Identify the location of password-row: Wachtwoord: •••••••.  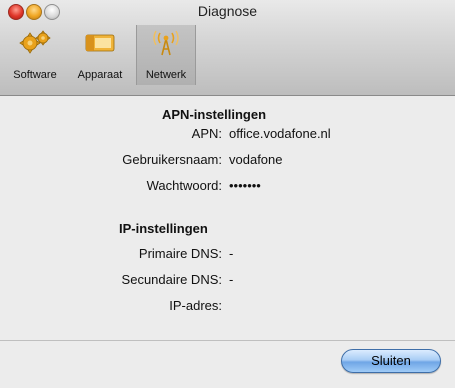
(227, 188).